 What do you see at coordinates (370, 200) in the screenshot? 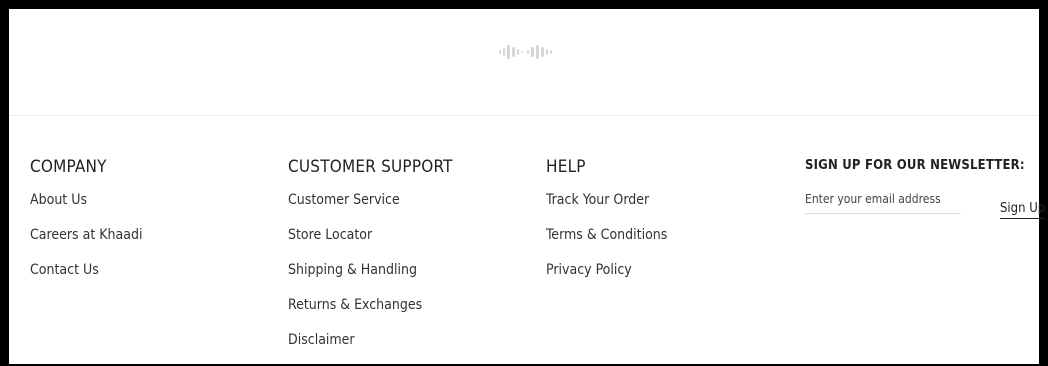
I see `customer-service-link: Customer Service` at bounding box center [370, 200].